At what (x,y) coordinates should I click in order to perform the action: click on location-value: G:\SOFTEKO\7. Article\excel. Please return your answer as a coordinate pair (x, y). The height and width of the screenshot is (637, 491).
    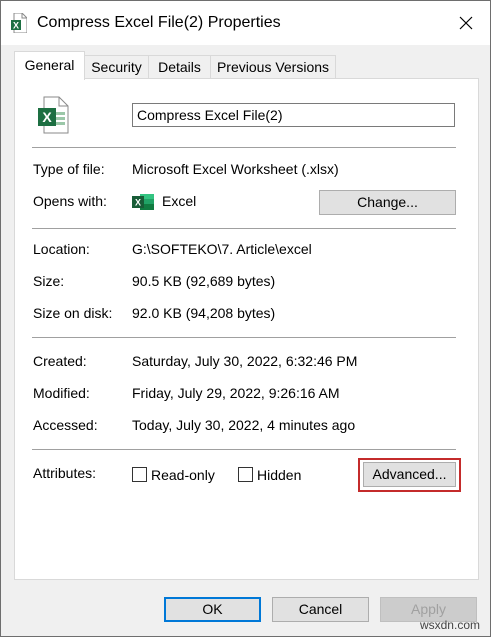
    Looking at the image, I should click on (222, 249).